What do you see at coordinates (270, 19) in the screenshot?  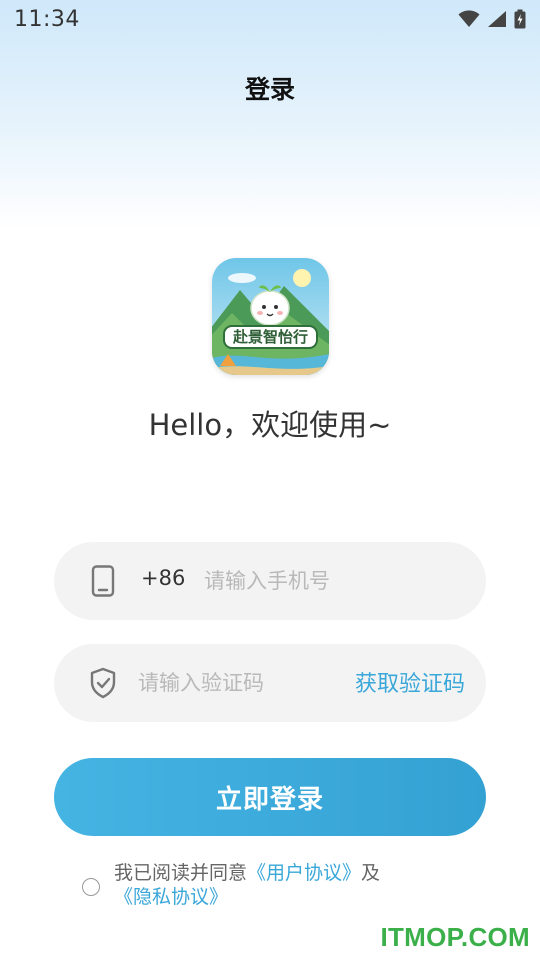 I see `status-bar: 11:34` at bounding box center [270, 19].